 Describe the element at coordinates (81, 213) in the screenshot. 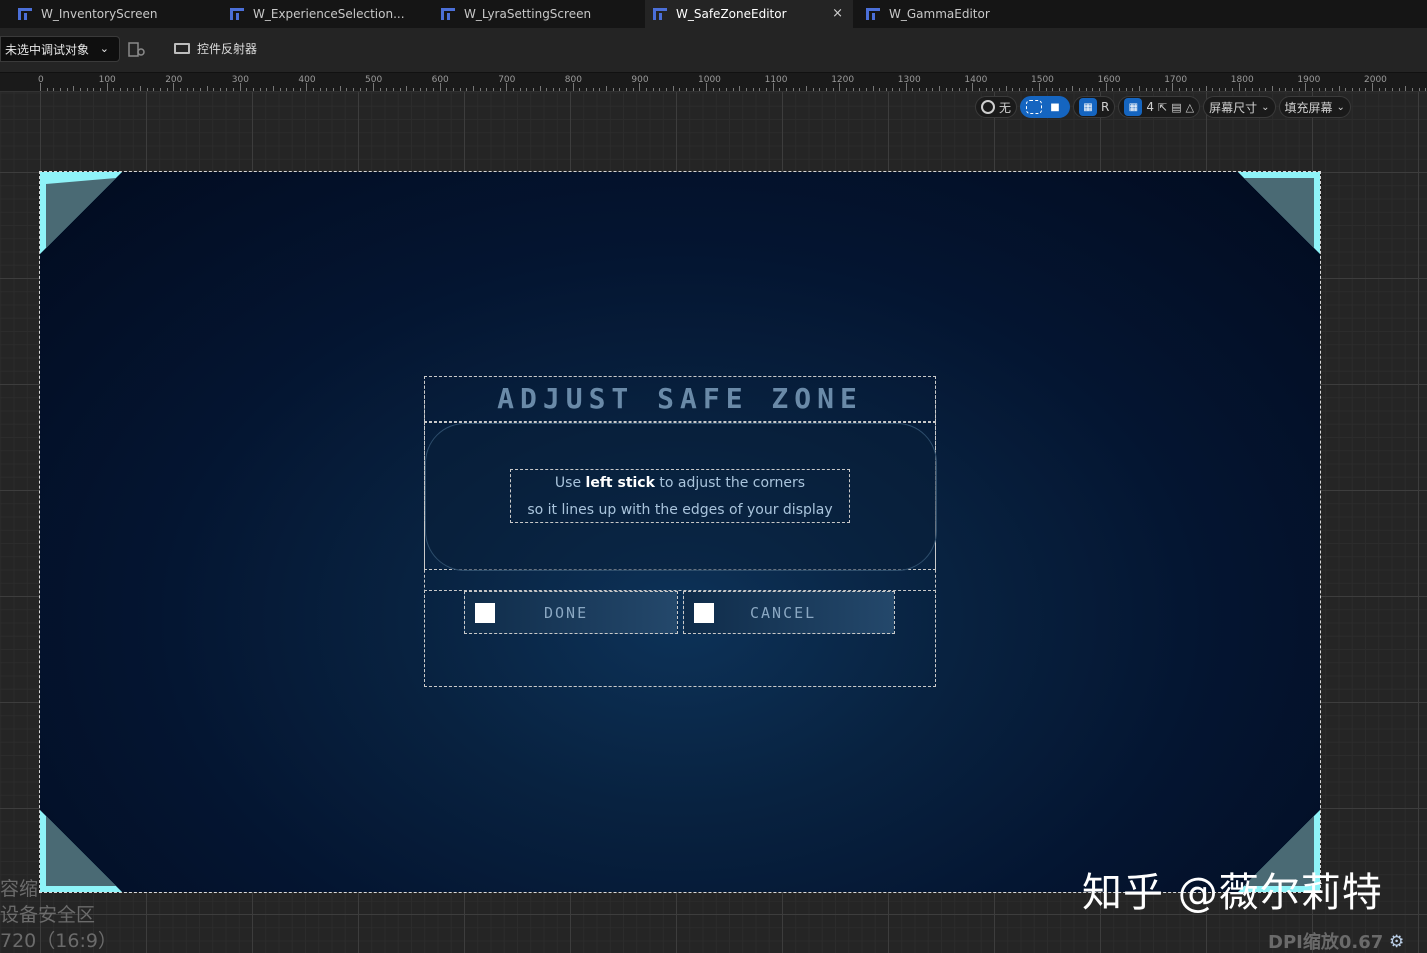

I see `corner-top-left-handle` at that location.